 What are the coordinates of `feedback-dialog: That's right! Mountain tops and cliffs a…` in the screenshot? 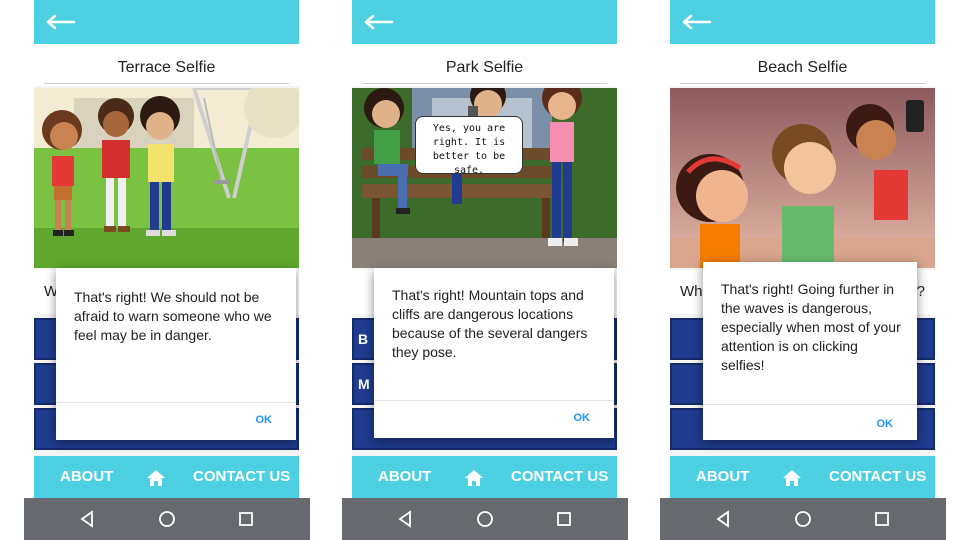 It's located at (494, 353).